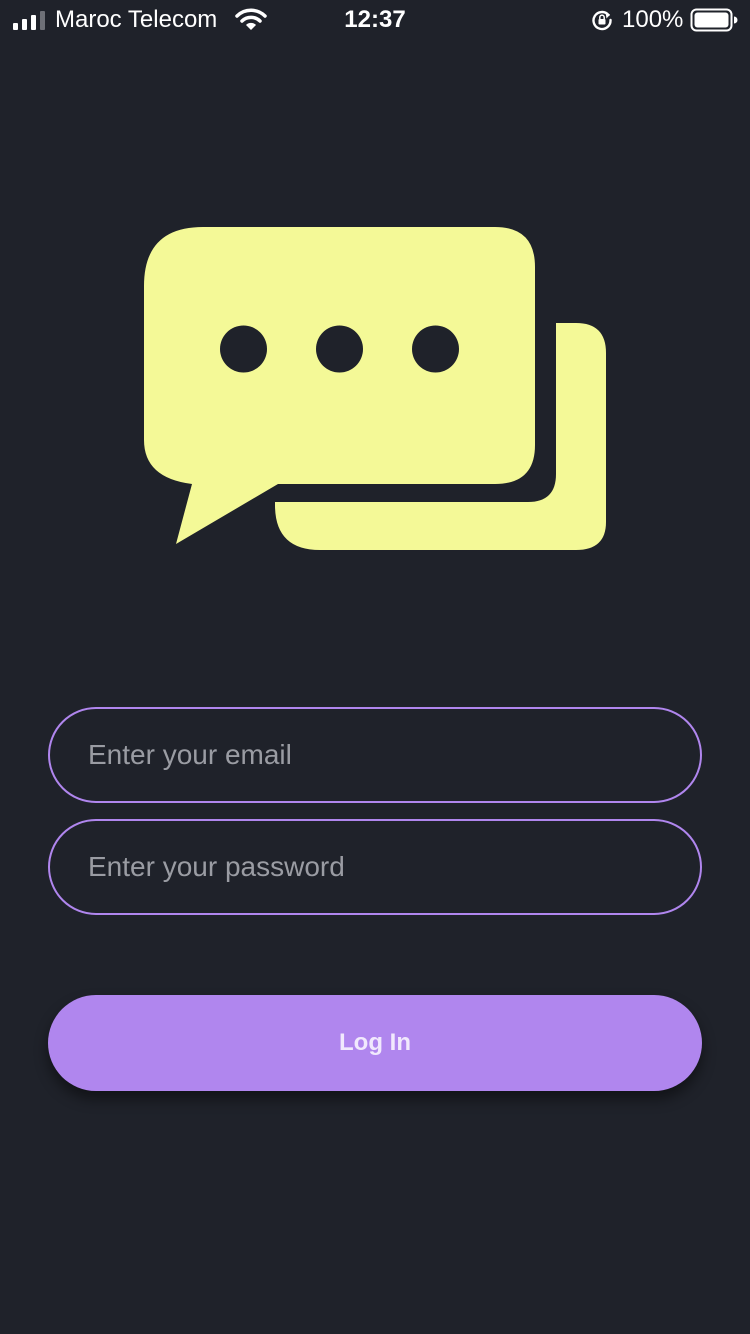  Describe the element at coordinates (375, 20) in the screenshot. I see `status-bar: Maroc Telecom 12:37 100%` at that location.